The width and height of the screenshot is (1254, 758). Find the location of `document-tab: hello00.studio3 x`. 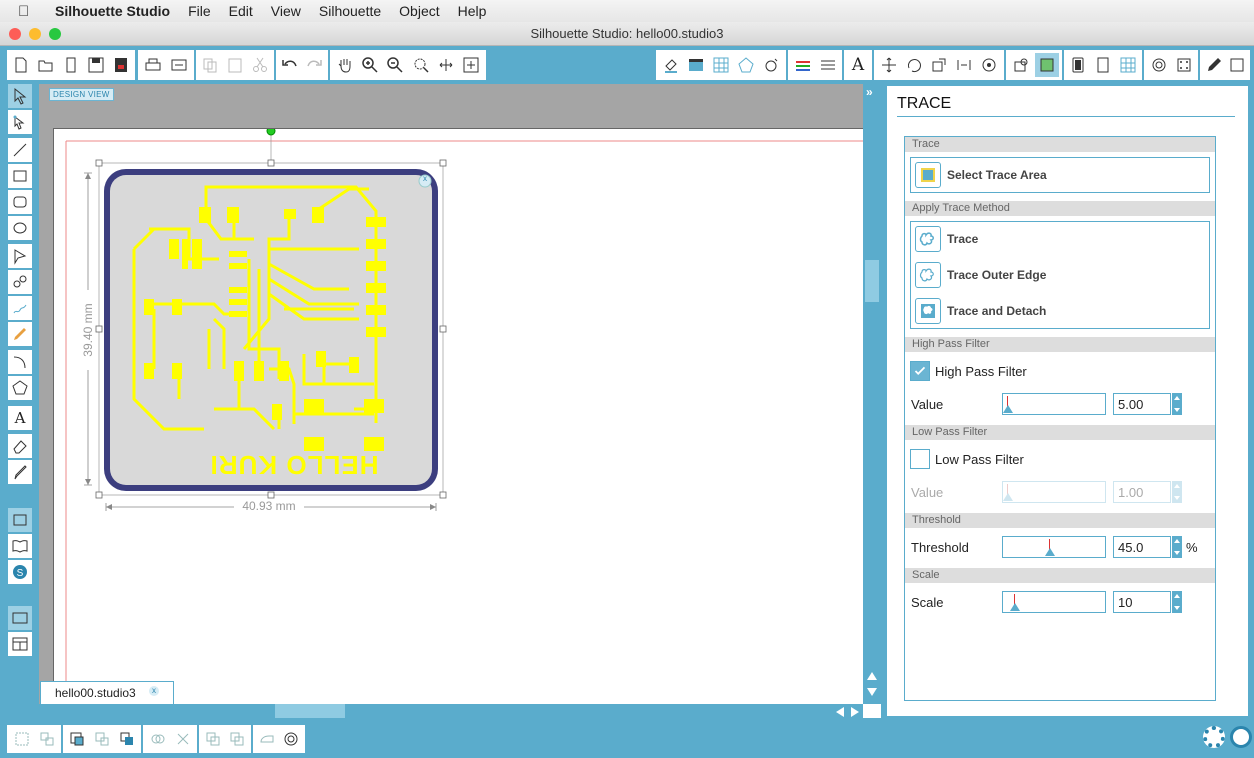

document-tab: hello00.studio3 x is located at coordinates (107, 692).